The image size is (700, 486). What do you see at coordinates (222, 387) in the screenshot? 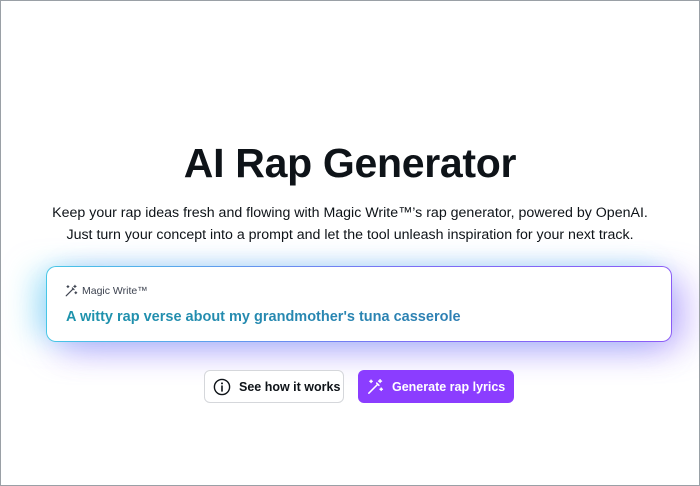
I see `info-icon` at bounding box center [222, 387].